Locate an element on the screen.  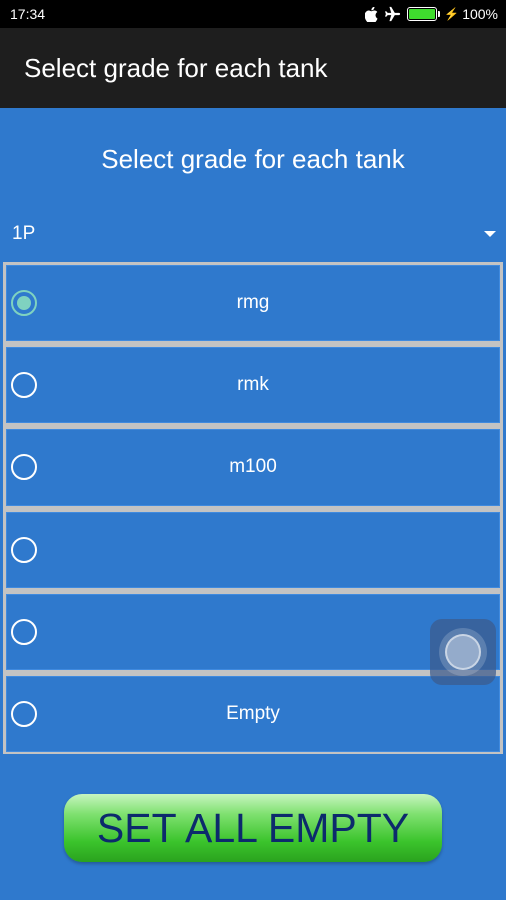
assistive-touch-button is located at coordinates (463, 652).